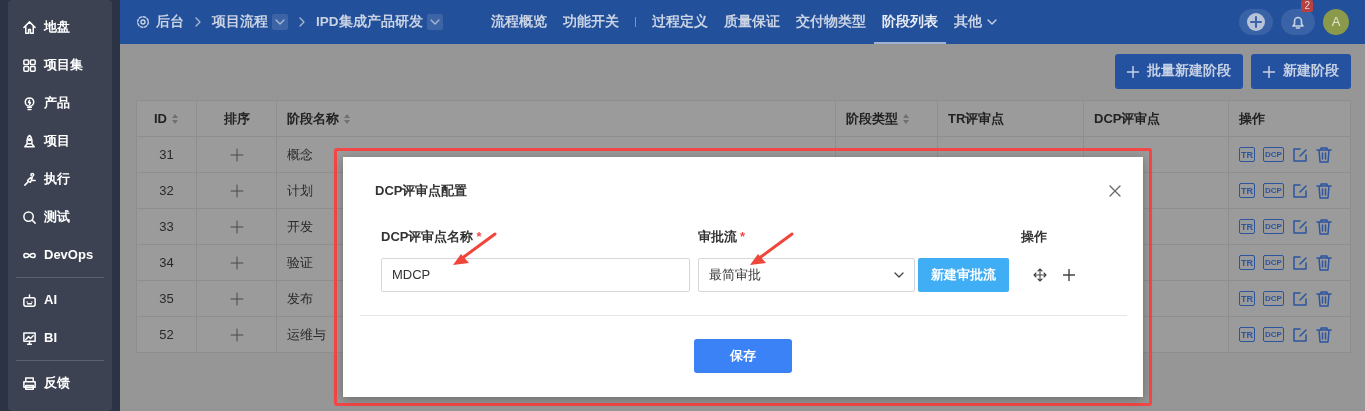 This screenshot has width=1365, height=411. What do you see at coordinates (909, 22) in the screenshot?
I see `nav-tab: 阶段列表` at bounding box center [909, 22].